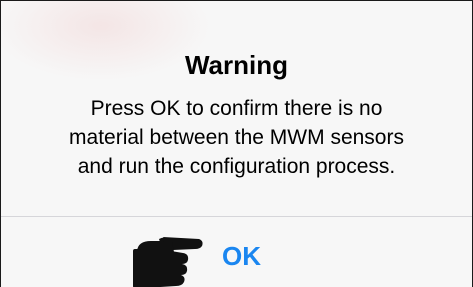 This screenshot has width=473, height=287. Describe the element at coordinates (236, 166) in the screenshot. I see `alert-message-line: and run the configuration process.` at that location.